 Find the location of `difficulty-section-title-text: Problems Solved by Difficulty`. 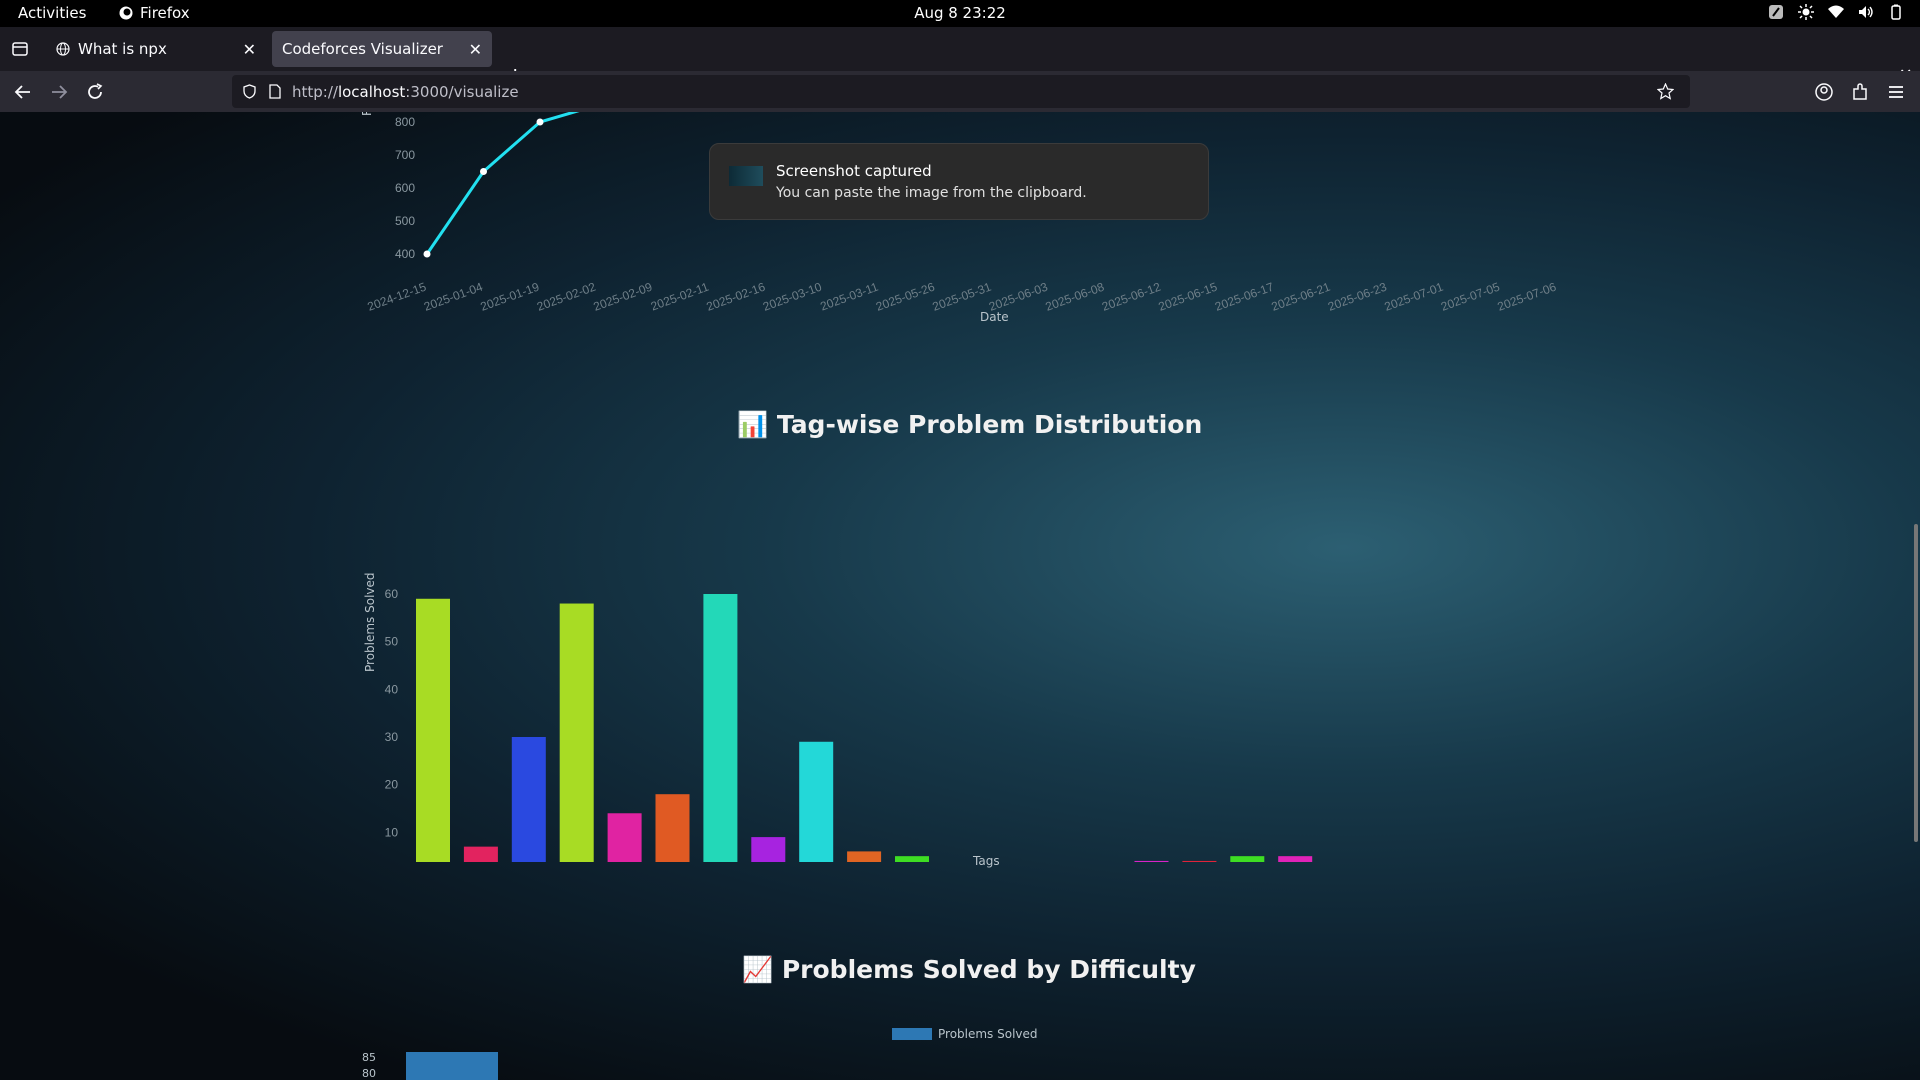

difficulty-section-title-text: Problems Solved by Difficulty is located at coordinates (988, 969).